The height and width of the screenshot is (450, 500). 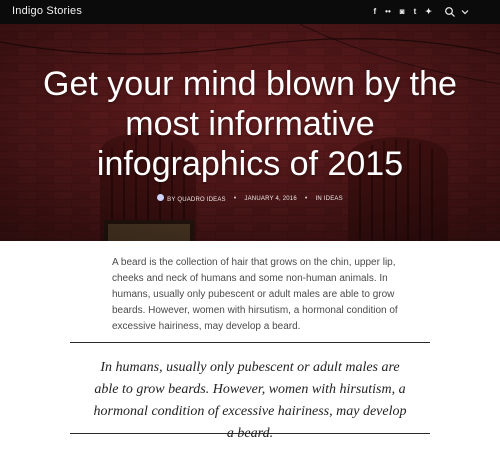 I want to click on site-title: Indigo Stories, so click(x=47, y=11).